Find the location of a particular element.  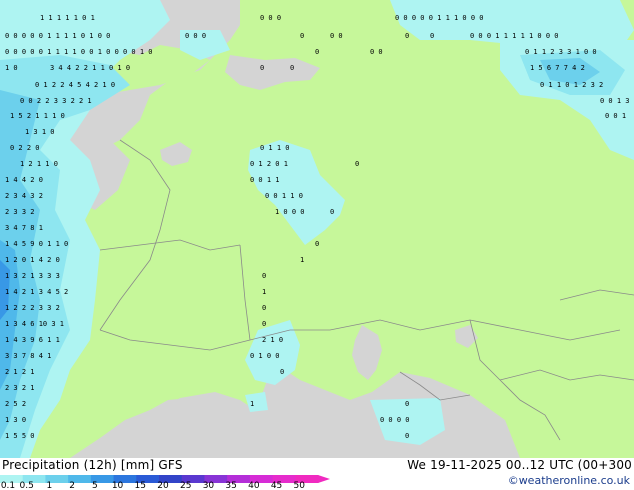

legend-tick-label: 0.1 is located at coordinates (8, 485).